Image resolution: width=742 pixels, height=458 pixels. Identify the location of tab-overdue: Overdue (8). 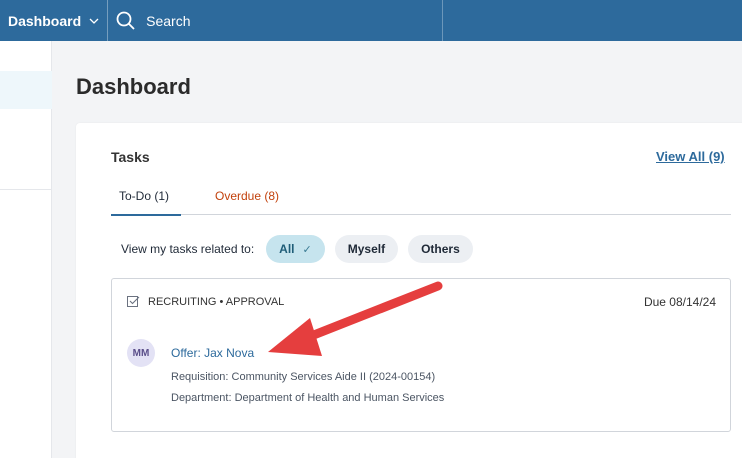
(247, 196).